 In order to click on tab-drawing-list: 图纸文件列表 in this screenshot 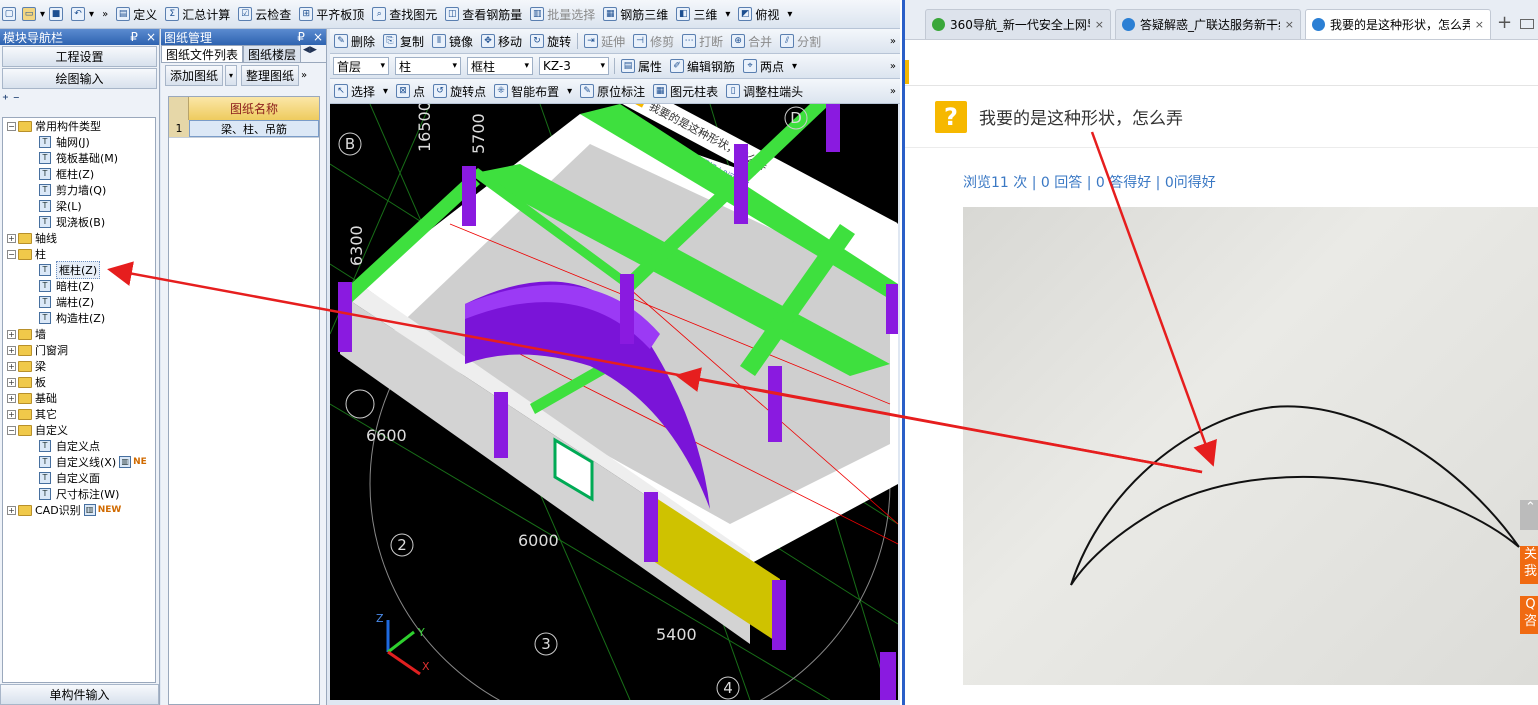, I will do `click(202, 53)`.